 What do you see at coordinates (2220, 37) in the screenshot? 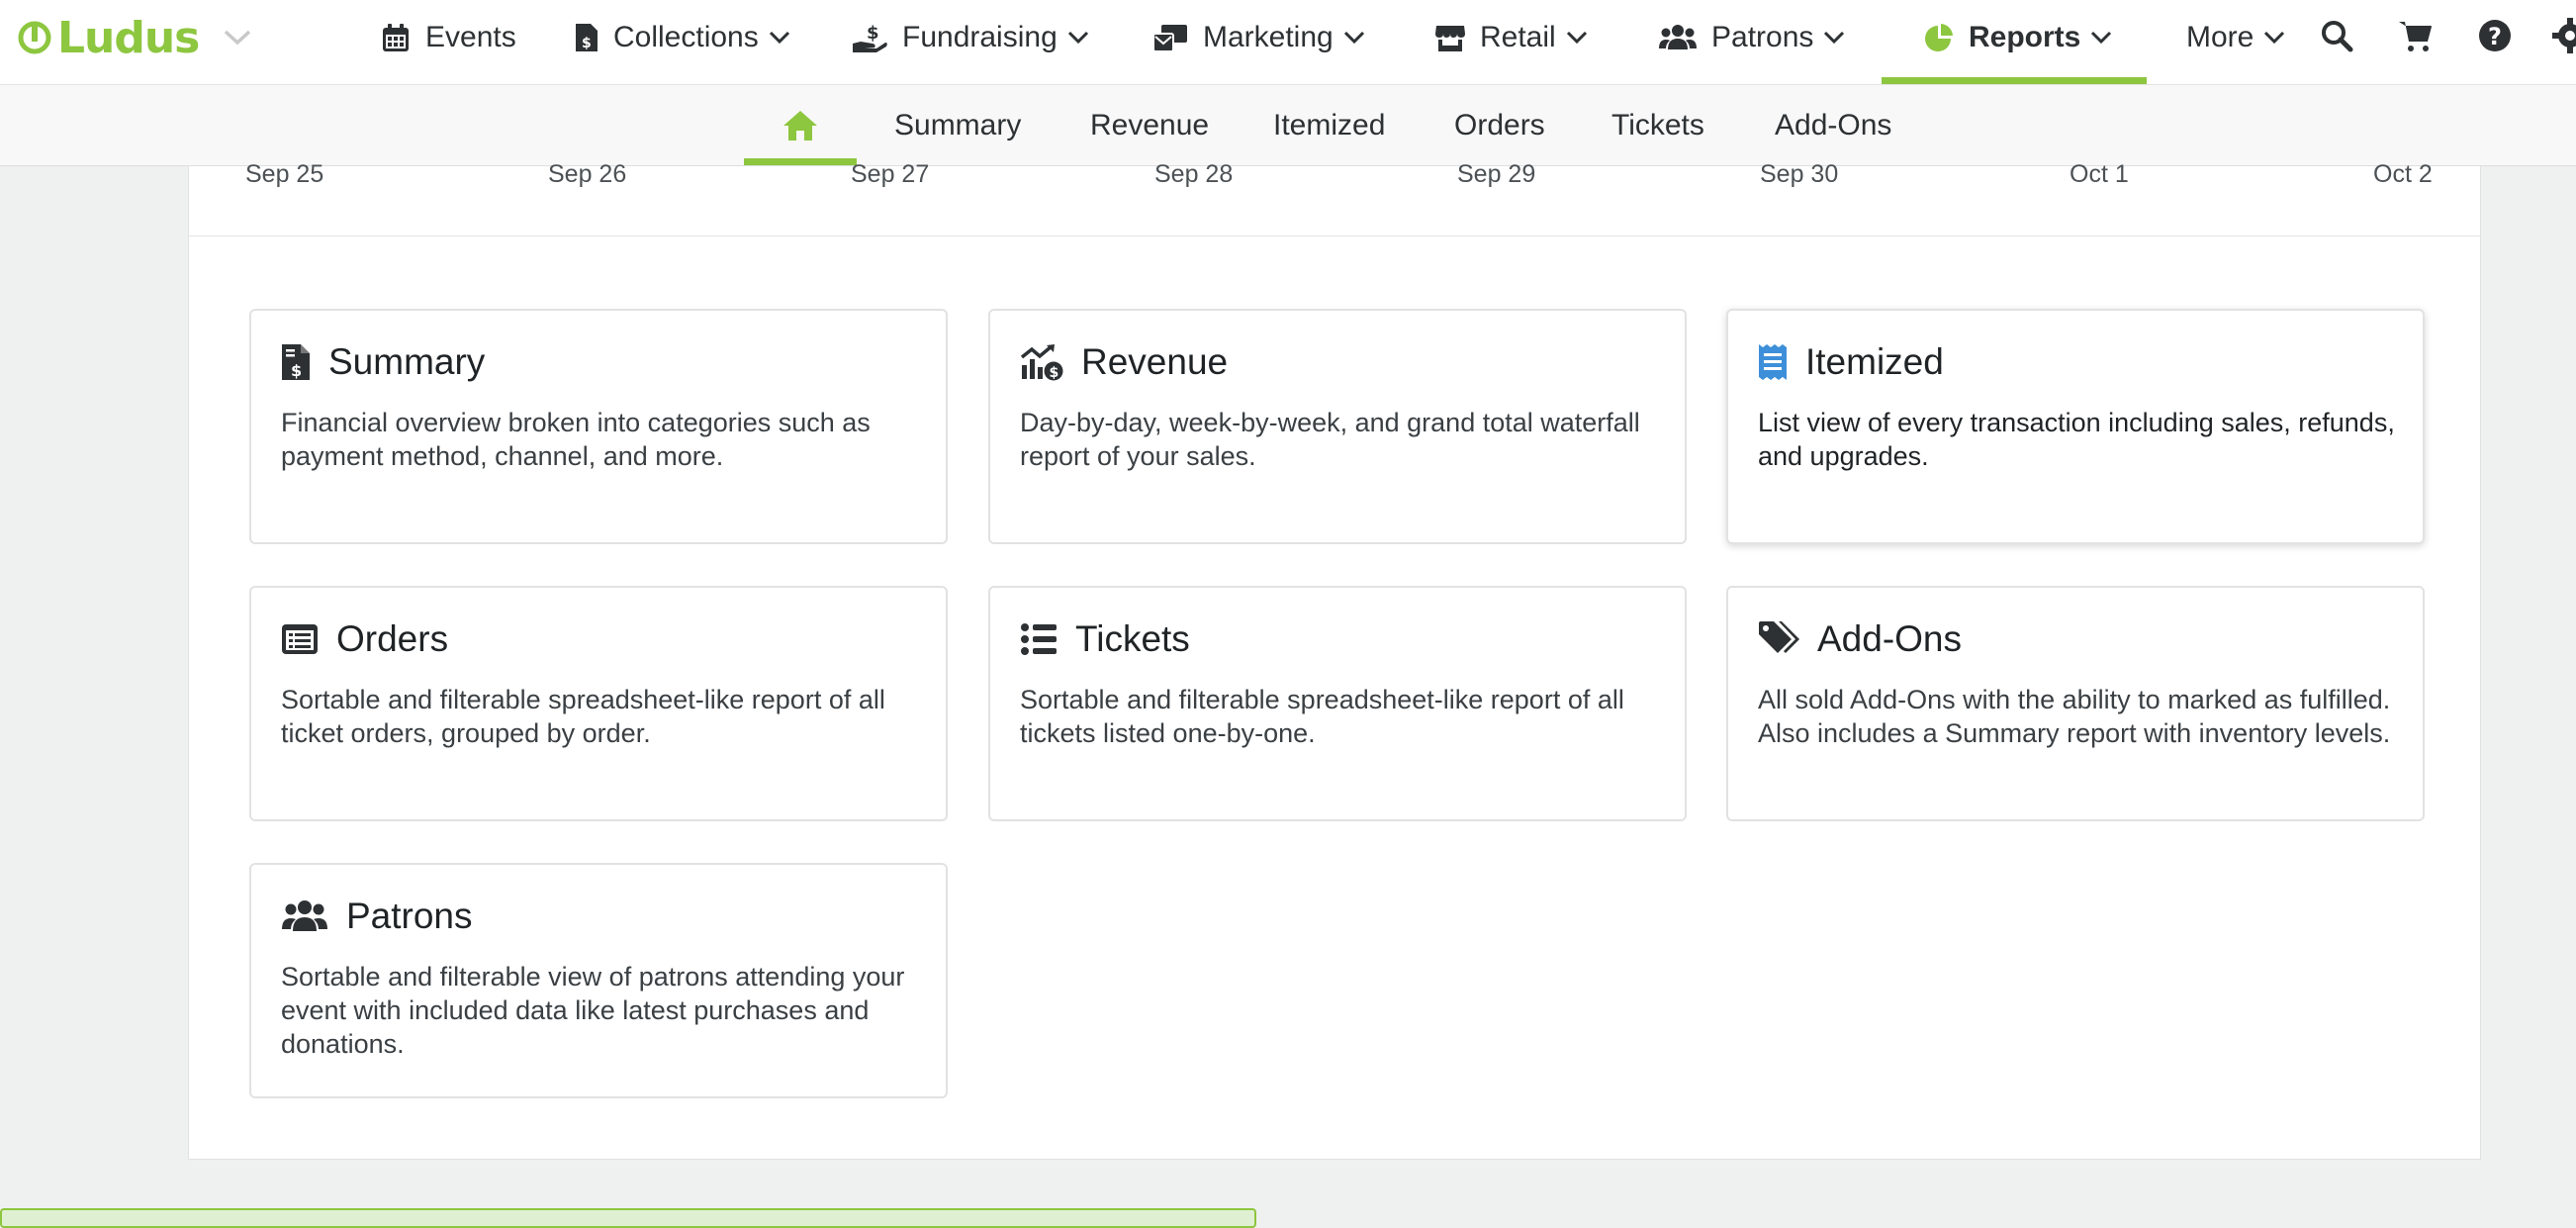
I see `nav-label: More` at bounding box center [2220, 37].